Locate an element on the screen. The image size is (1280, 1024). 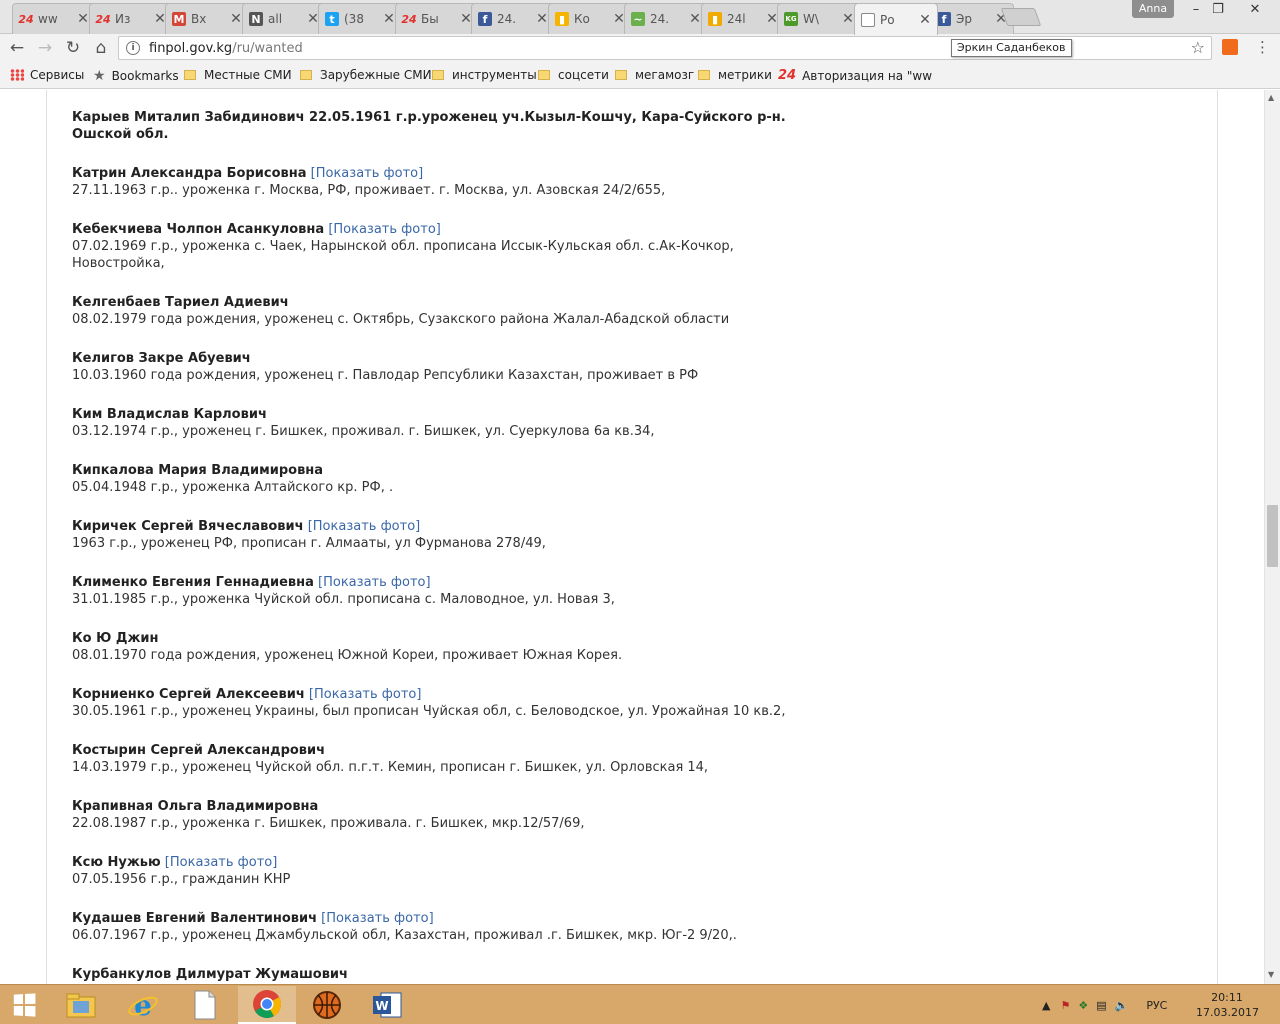
new-tab-button is located at coordinates (1021, 17).